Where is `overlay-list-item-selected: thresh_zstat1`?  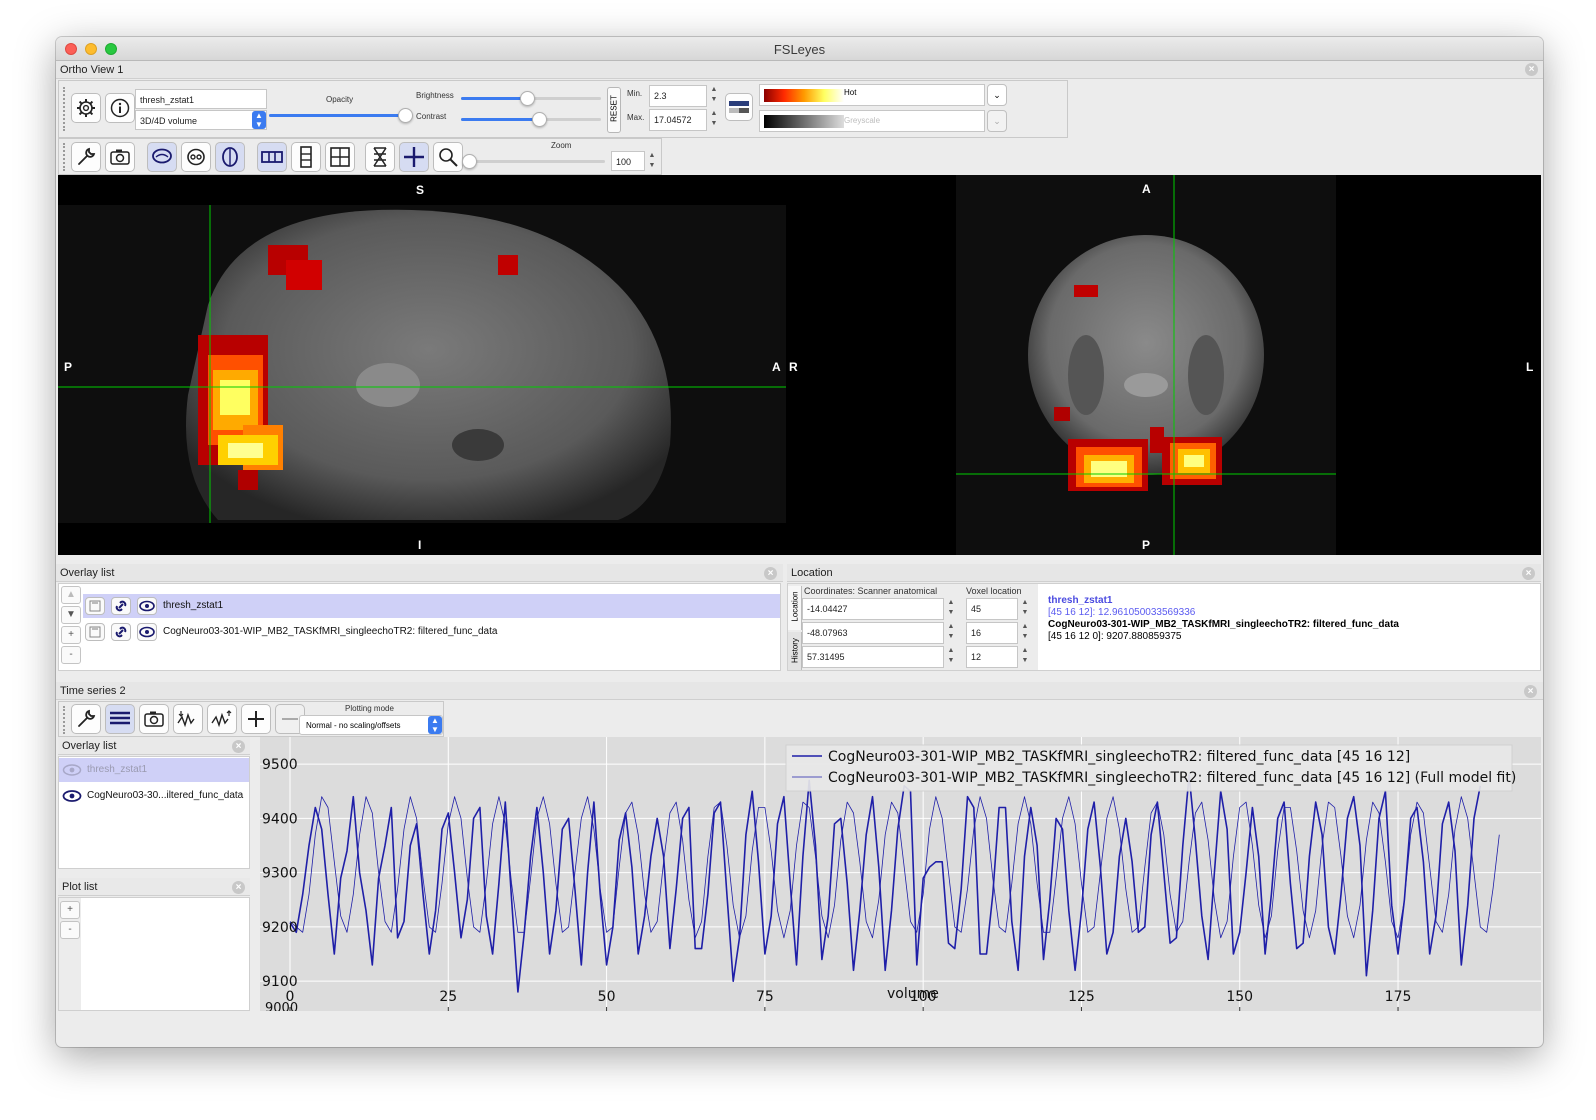 overlay-list-item-selected: thresh_zstat1 is located at coordinates (431, 606).